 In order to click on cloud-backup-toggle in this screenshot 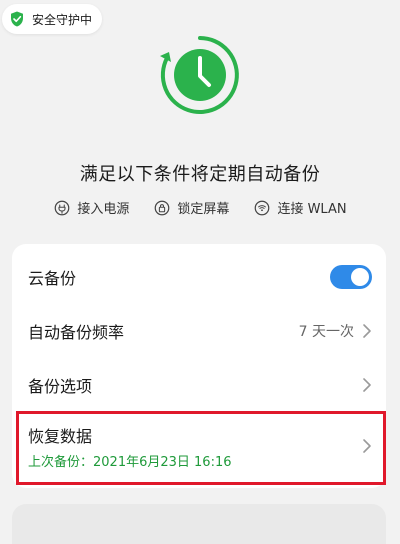, I will do `click(351, 277)`.